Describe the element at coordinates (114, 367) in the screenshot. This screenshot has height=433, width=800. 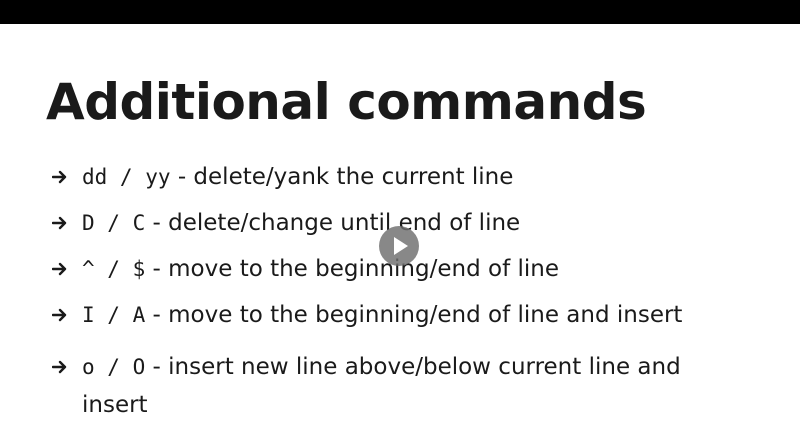
I see `command-keys: o / O` at that location.